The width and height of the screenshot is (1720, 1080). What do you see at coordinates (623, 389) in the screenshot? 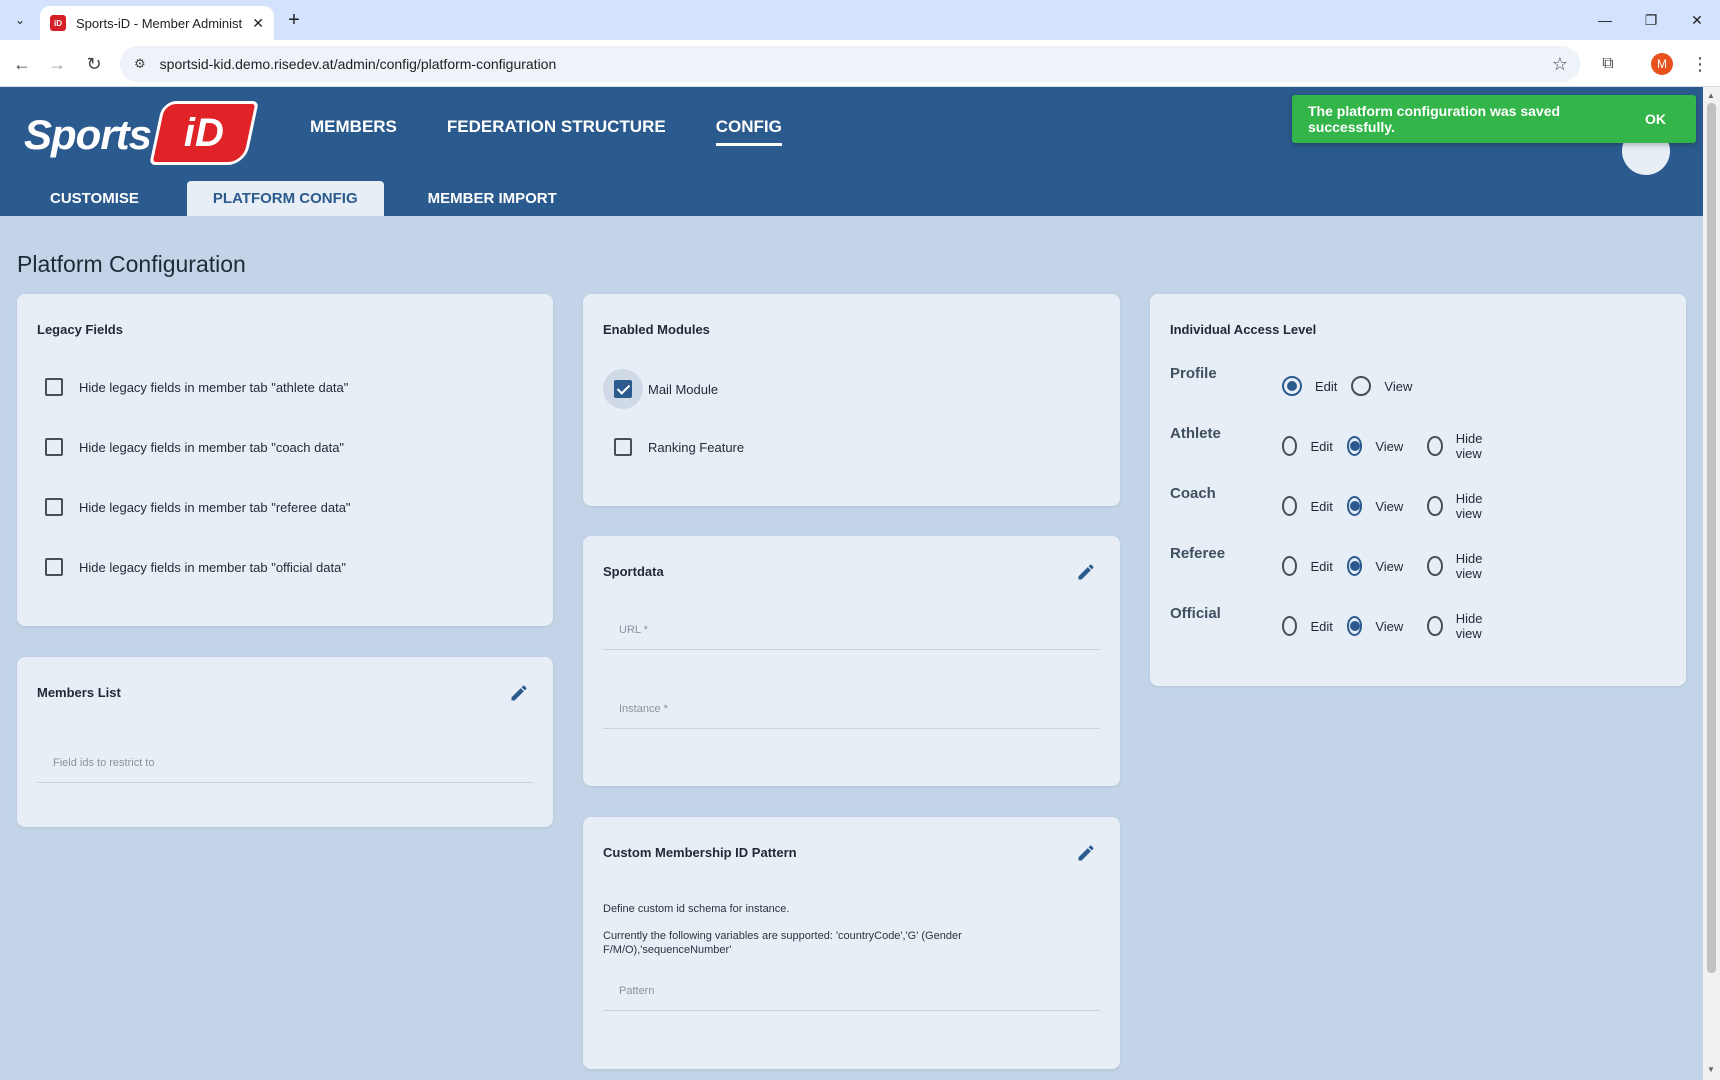
I see `mail-module-checkbox` at bounding box center [623, 389].